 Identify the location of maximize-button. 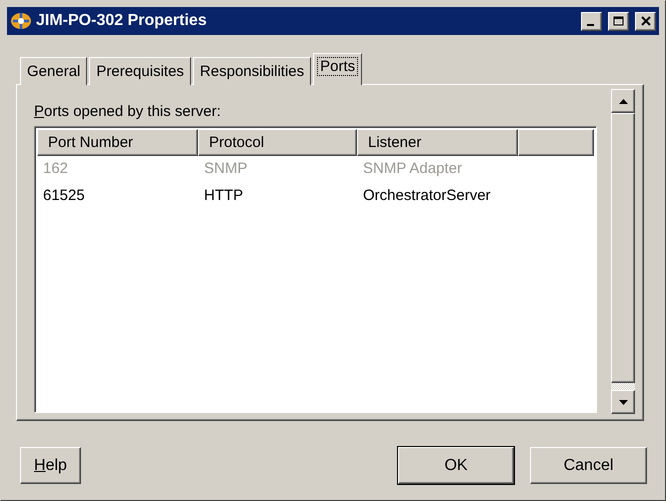
(618, 21).